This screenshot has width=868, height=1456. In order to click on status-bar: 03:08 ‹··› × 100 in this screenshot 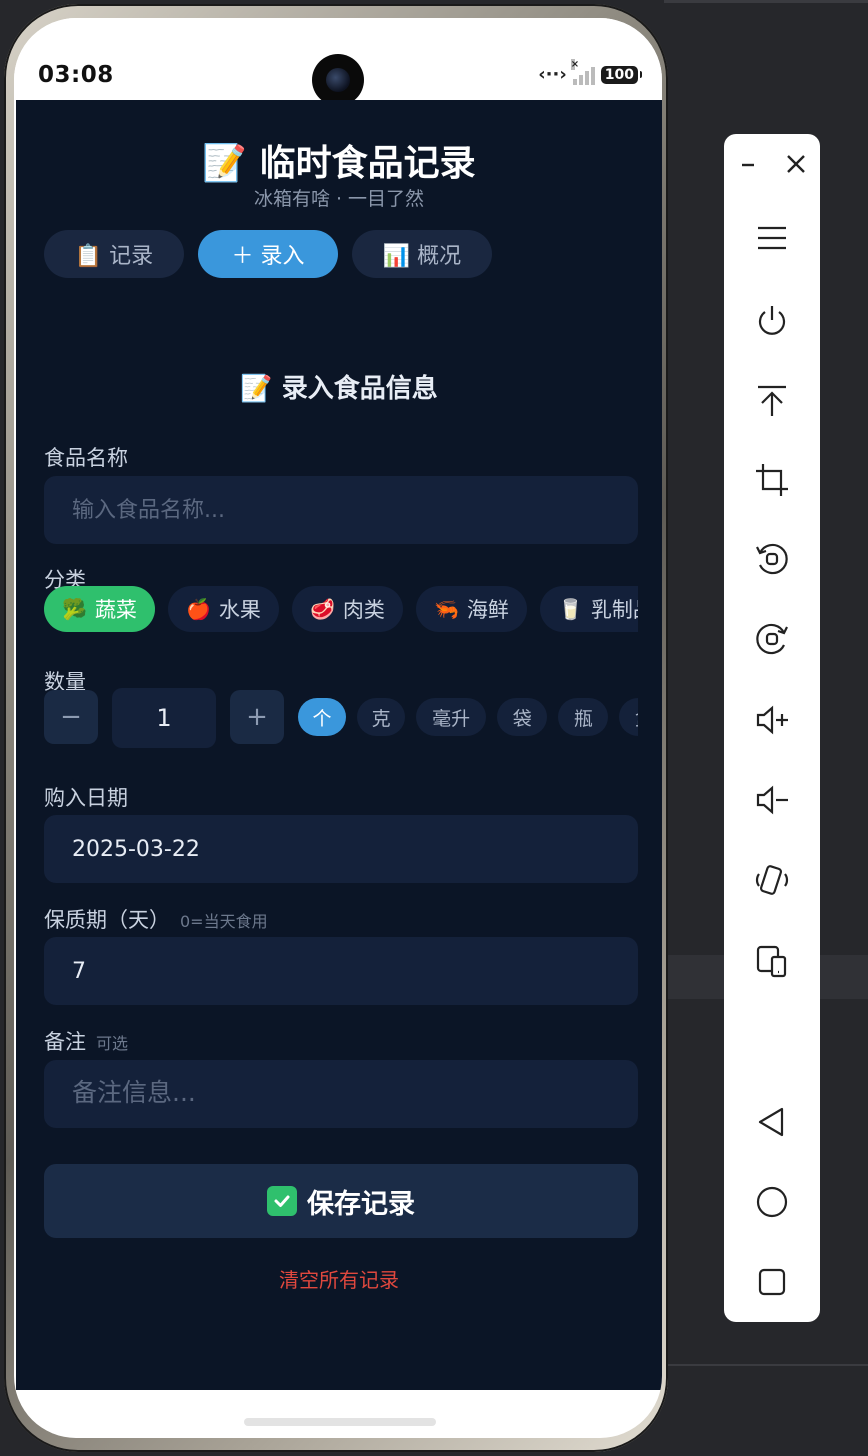, I will do `click(338, 62)`.